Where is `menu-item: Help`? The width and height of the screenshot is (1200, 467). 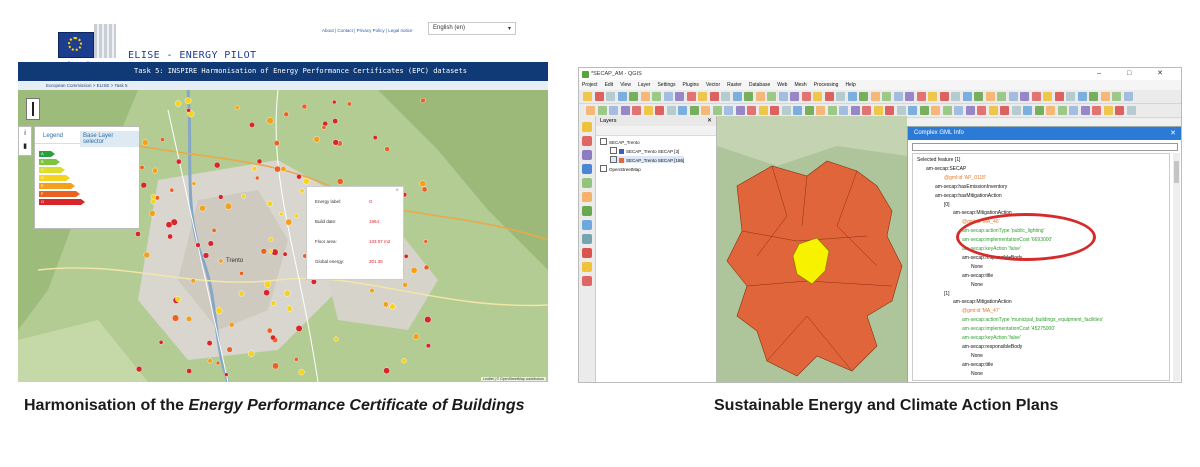
menu-item: Help is located at coordinates (850, 85).